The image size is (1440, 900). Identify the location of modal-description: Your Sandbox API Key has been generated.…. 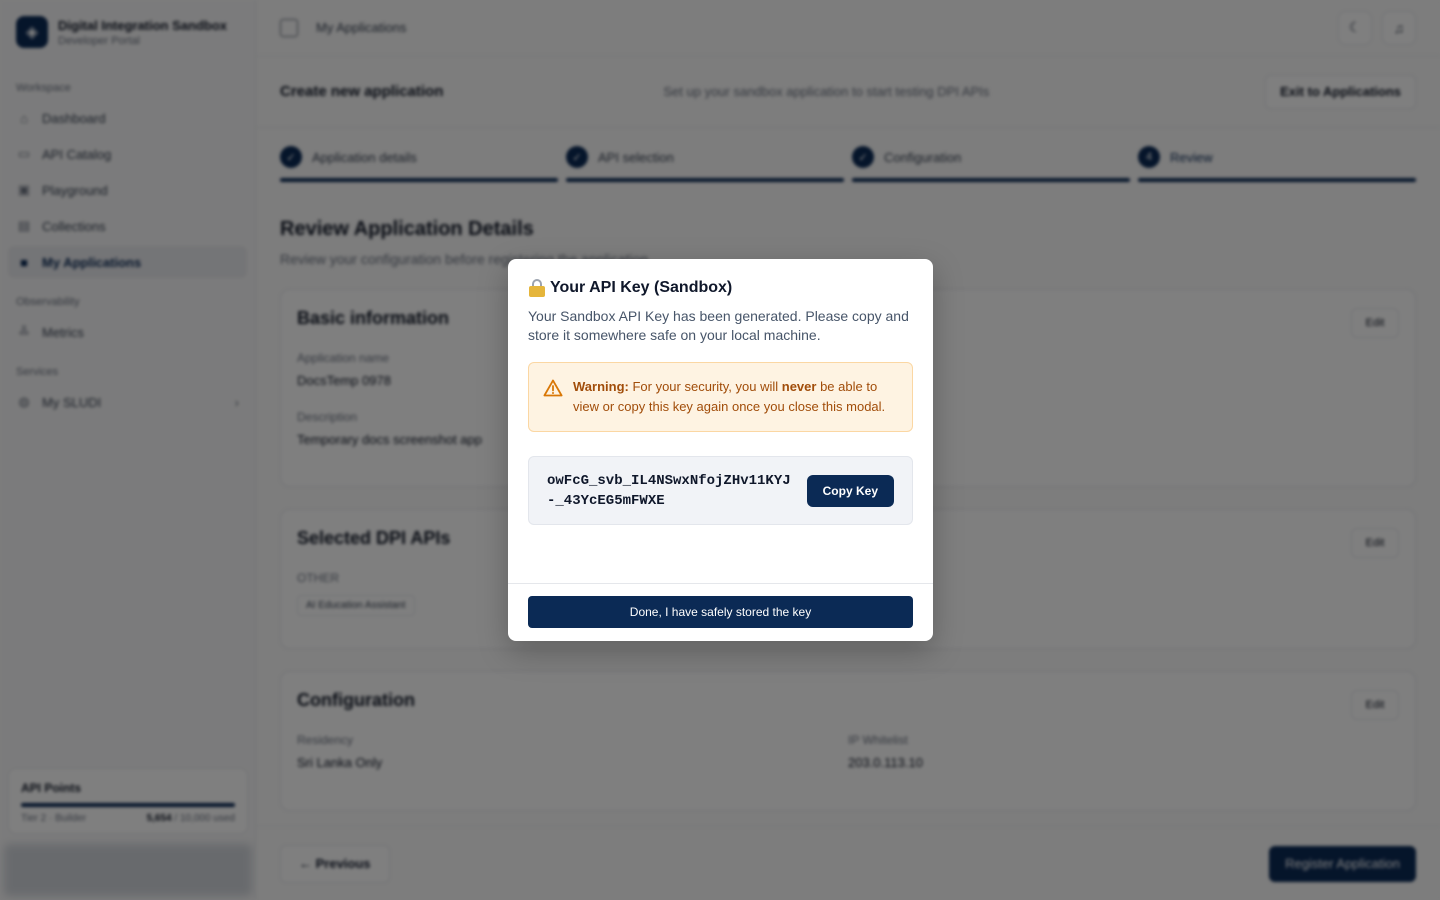
(718, 325).